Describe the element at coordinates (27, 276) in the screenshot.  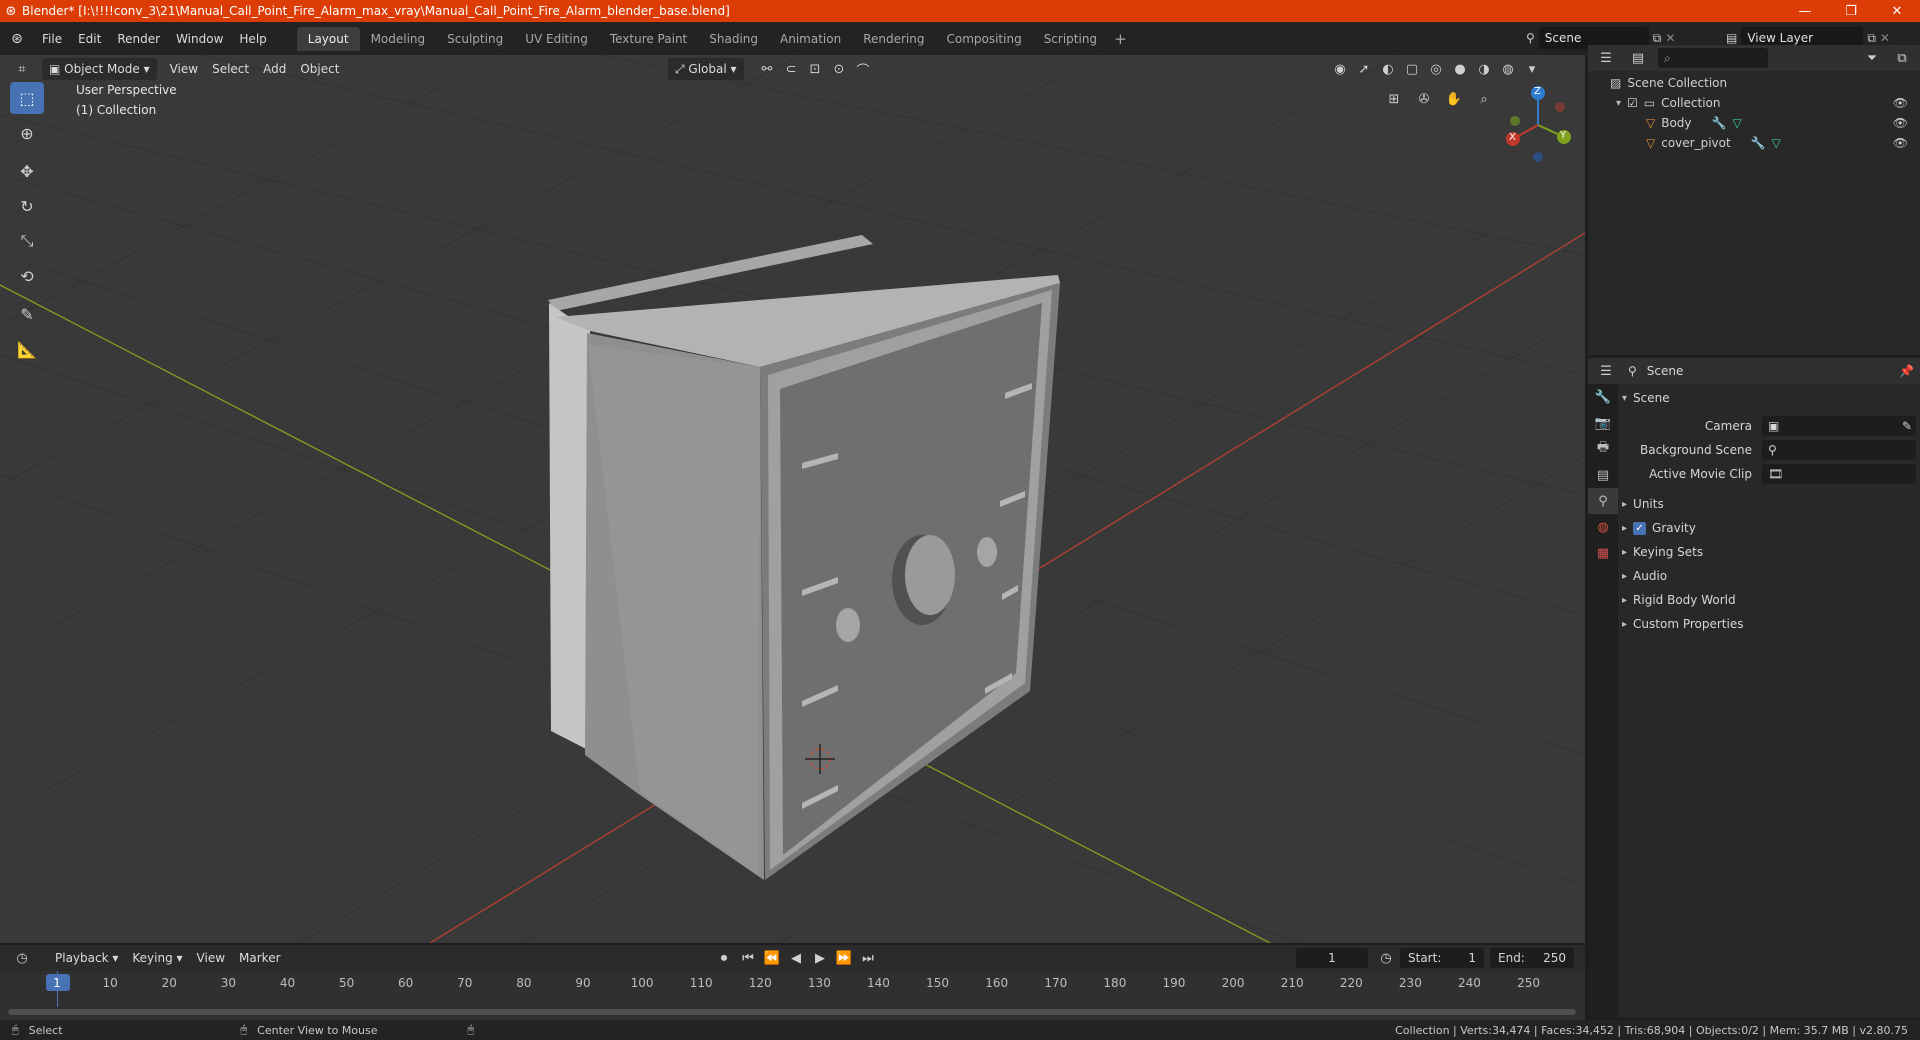
I see `transform-tool-icon: ⟲` at that location.